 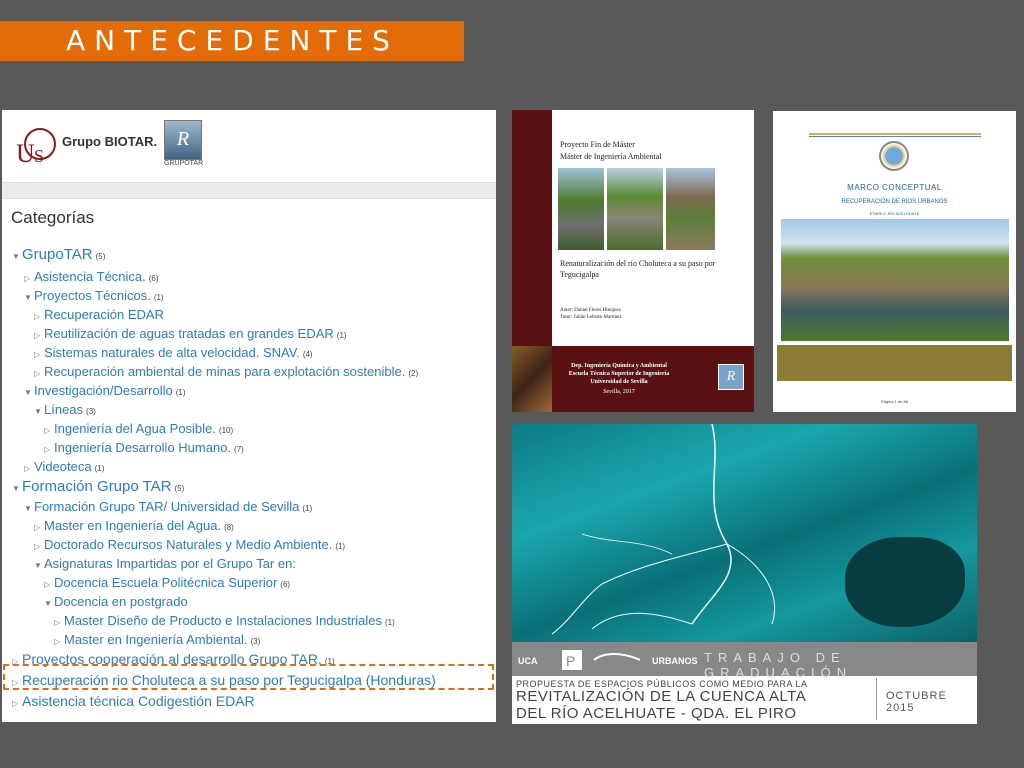 What do you see at coordinates (895, 134) in the screenshot?
I see `cover-gold-line` at bounding box center [895, 134].